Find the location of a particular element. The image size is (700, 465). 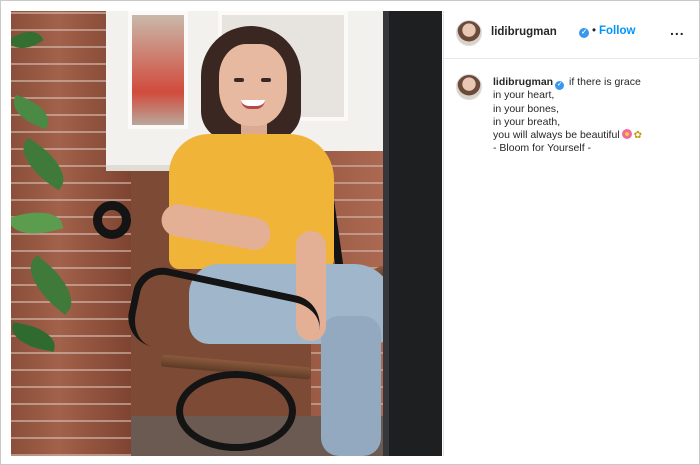

caption-line: if there is grace is located at coordinates (605, 82).